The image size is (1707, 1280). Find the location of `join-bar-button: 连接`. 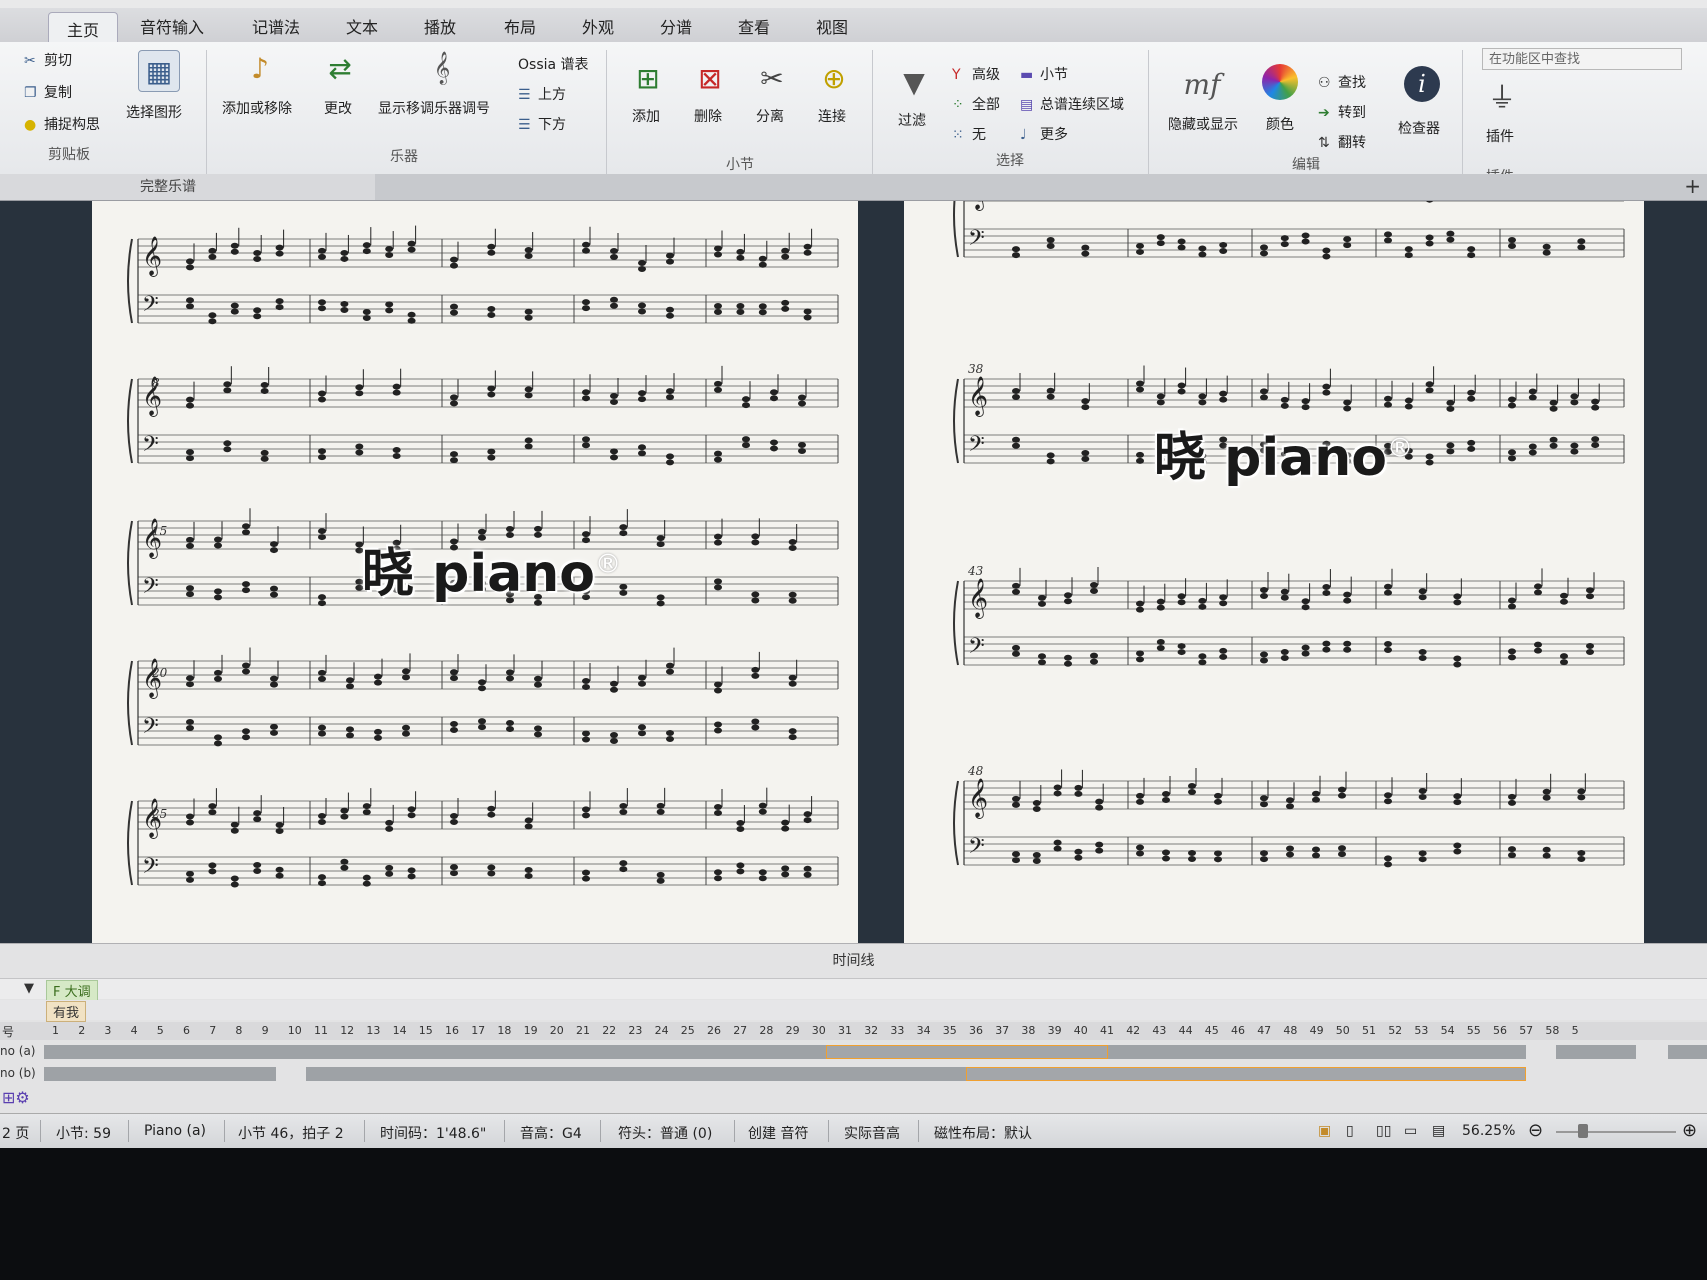

join-bar-button: 连接 is located at coordinates (832, 116).